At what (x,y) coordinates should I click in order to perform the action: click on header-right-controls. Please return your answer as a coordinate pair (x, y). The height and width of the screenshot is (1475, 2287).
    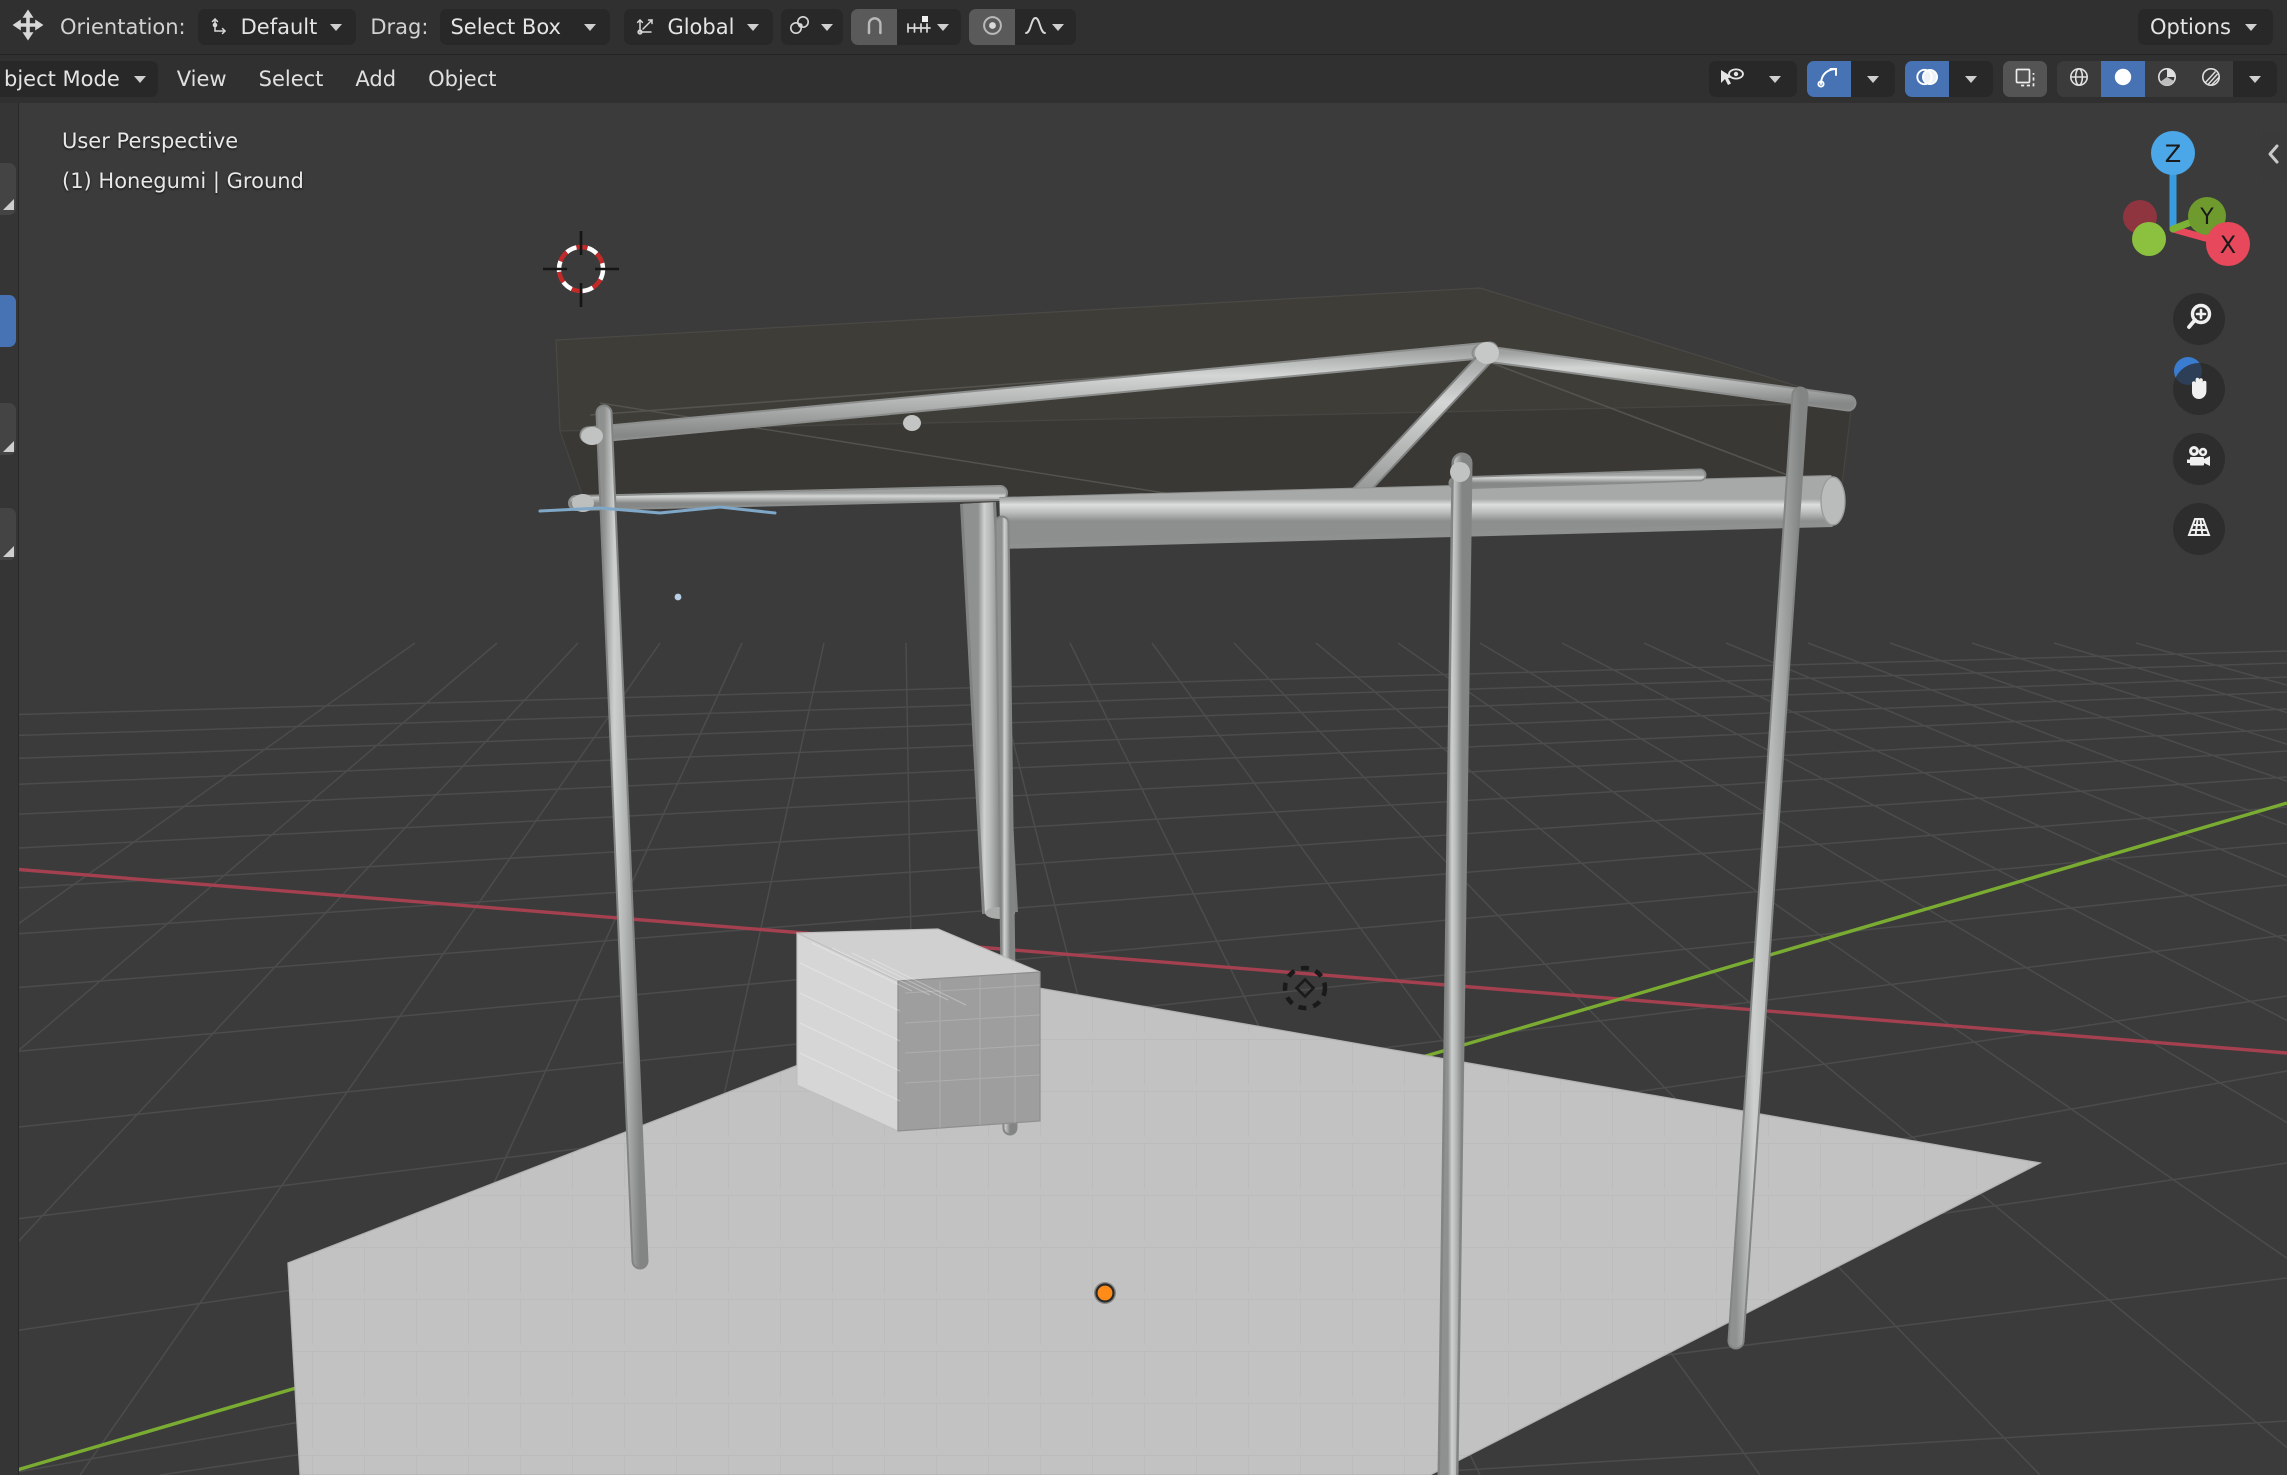
    Looking at the image, I should click on (1993, 79).